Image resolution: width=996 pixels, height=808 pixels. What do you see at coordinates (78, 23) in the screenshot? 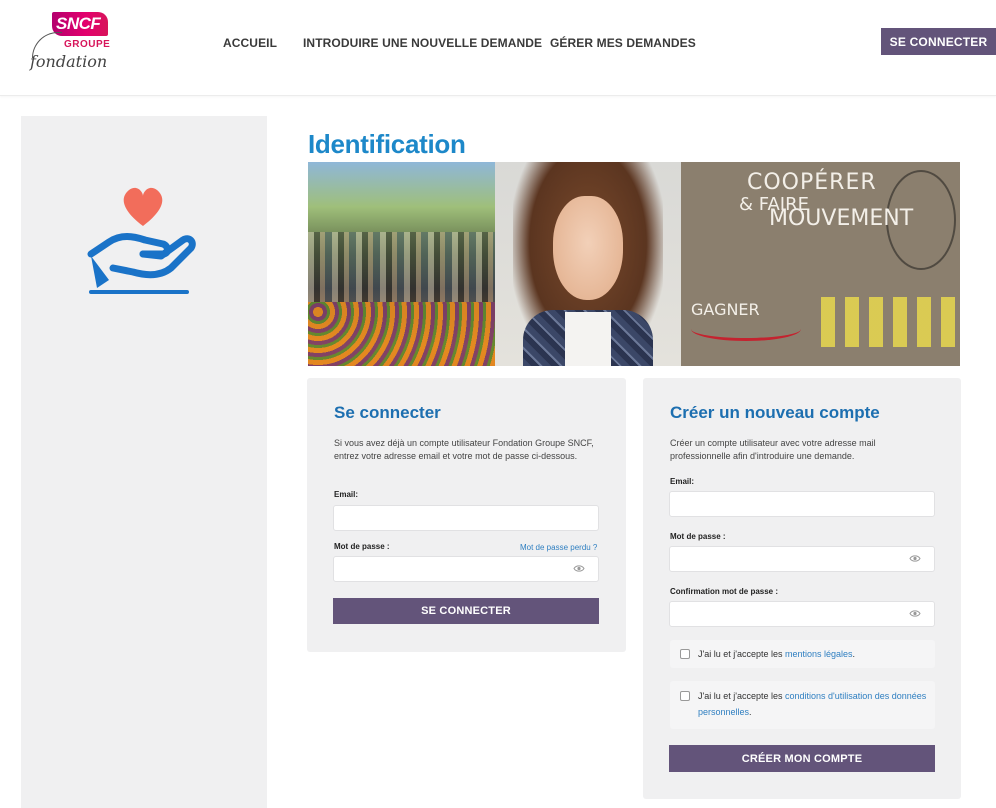
I see `logo-badge-text: SNCF` at bounding box center [78, 23].